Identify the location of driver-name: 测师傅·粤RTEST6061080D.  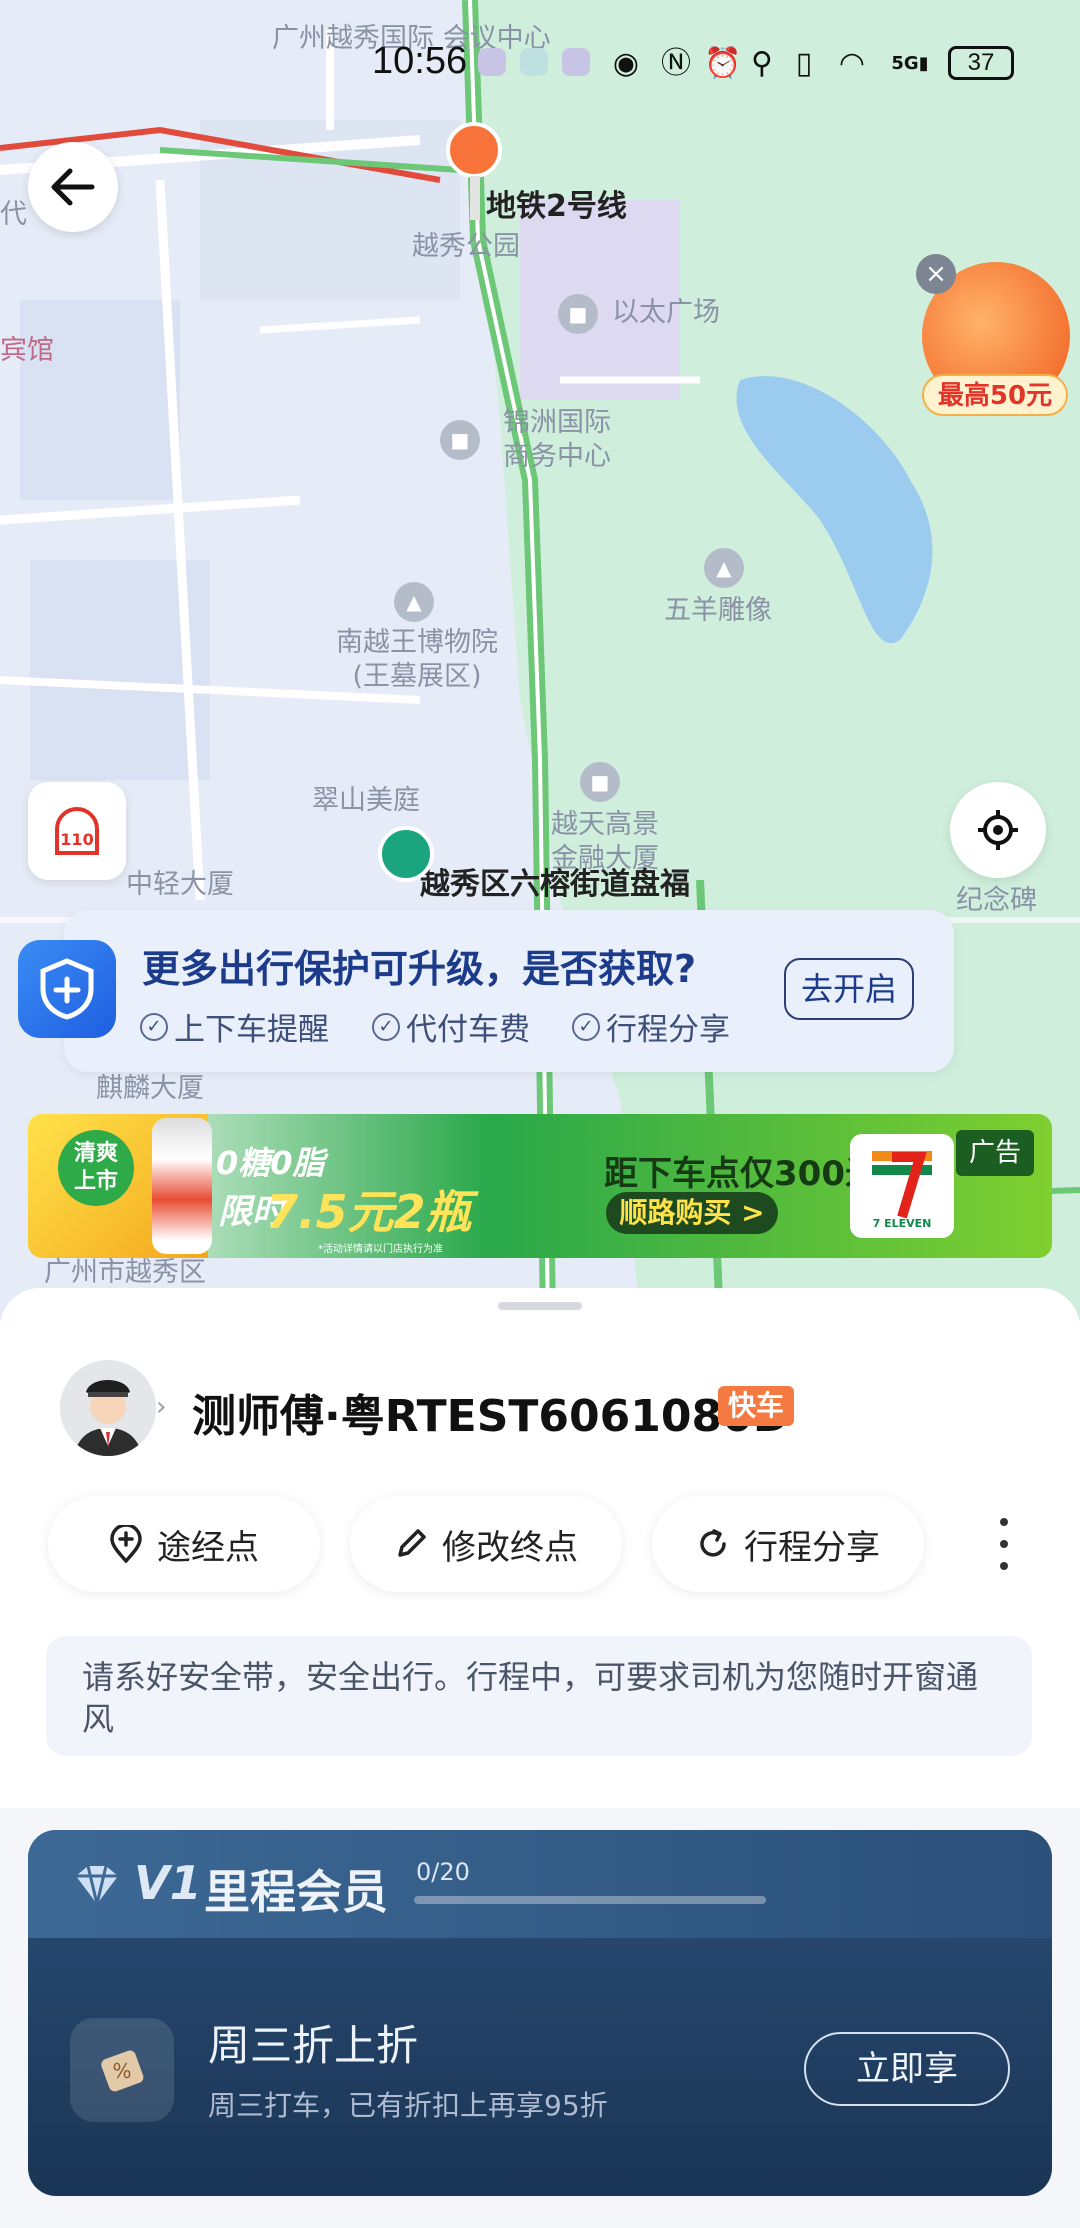
(490, 1412).